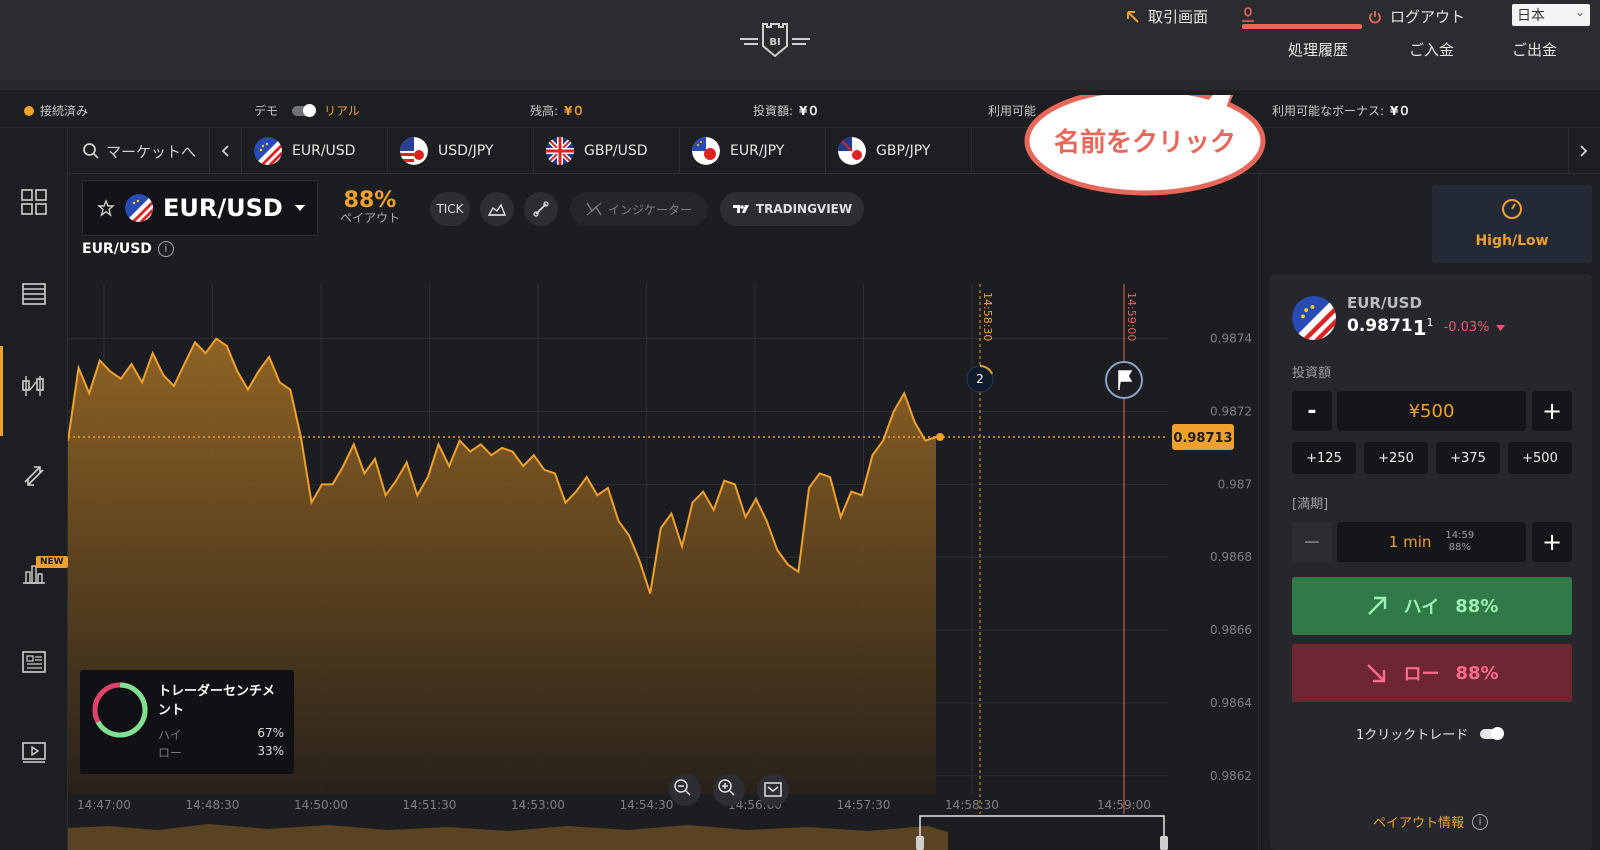 The width and height of the screenshot is (1600, 850). Describe the element at coordinates (466, 151) in the screenshot. I see `market-tab-label: USD/JPY` at that location.